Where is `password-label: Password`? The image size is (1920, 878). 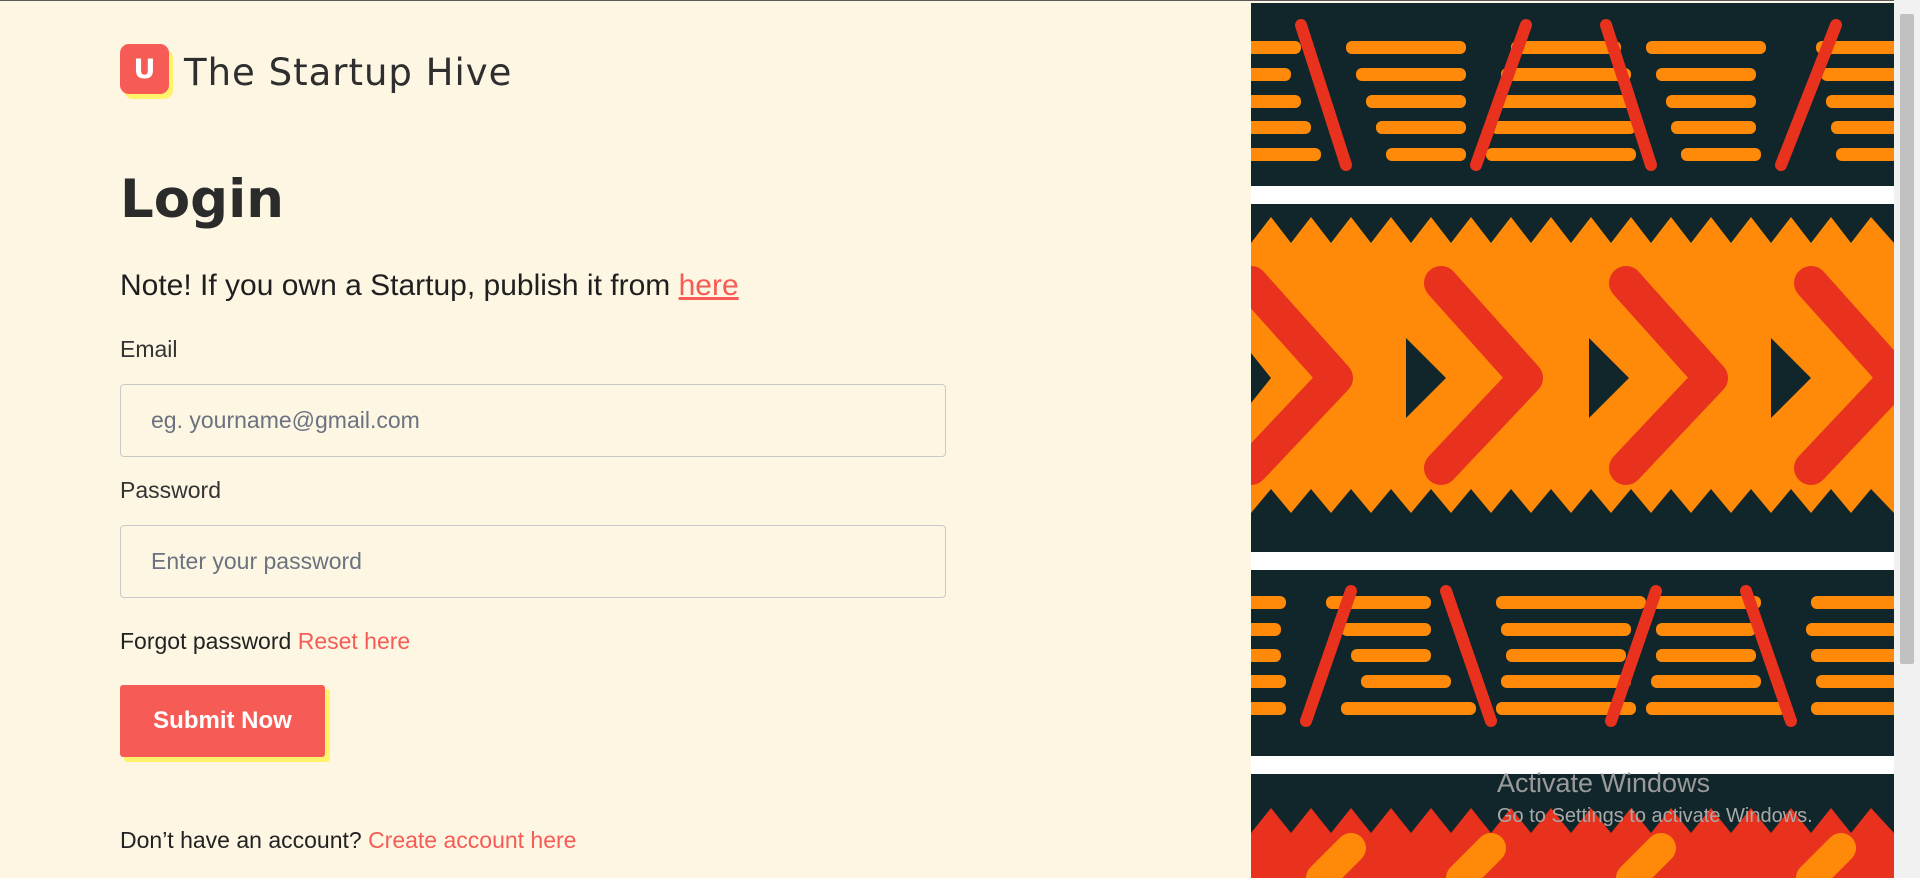 password-label: Password is located at coordinates (170, 490).